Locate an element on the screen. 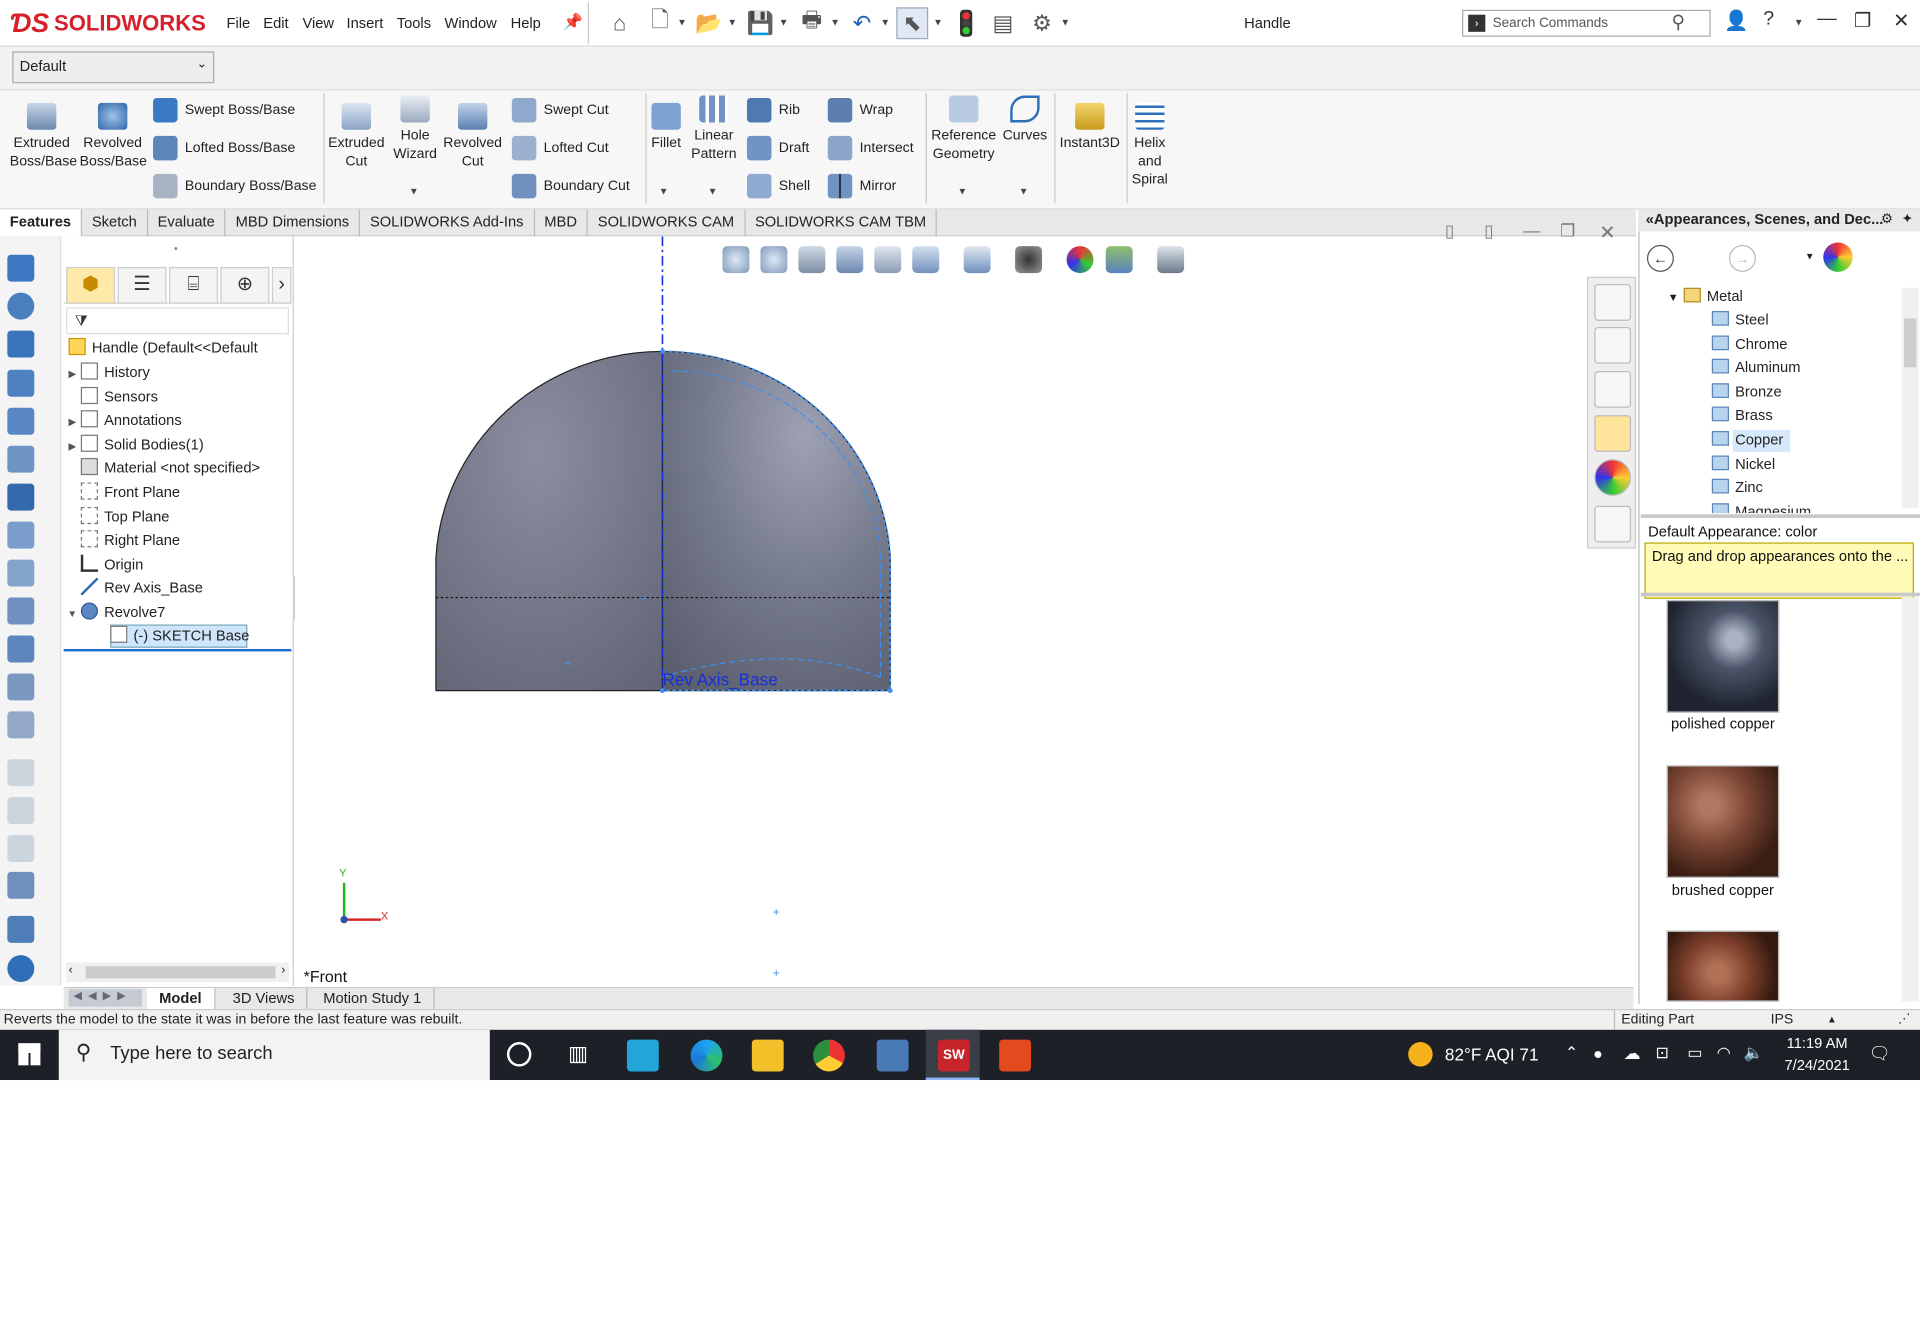 The image size is (1920, 1322). lofted-cut-button: Lofted Cut is located at coordinates (560, 148).